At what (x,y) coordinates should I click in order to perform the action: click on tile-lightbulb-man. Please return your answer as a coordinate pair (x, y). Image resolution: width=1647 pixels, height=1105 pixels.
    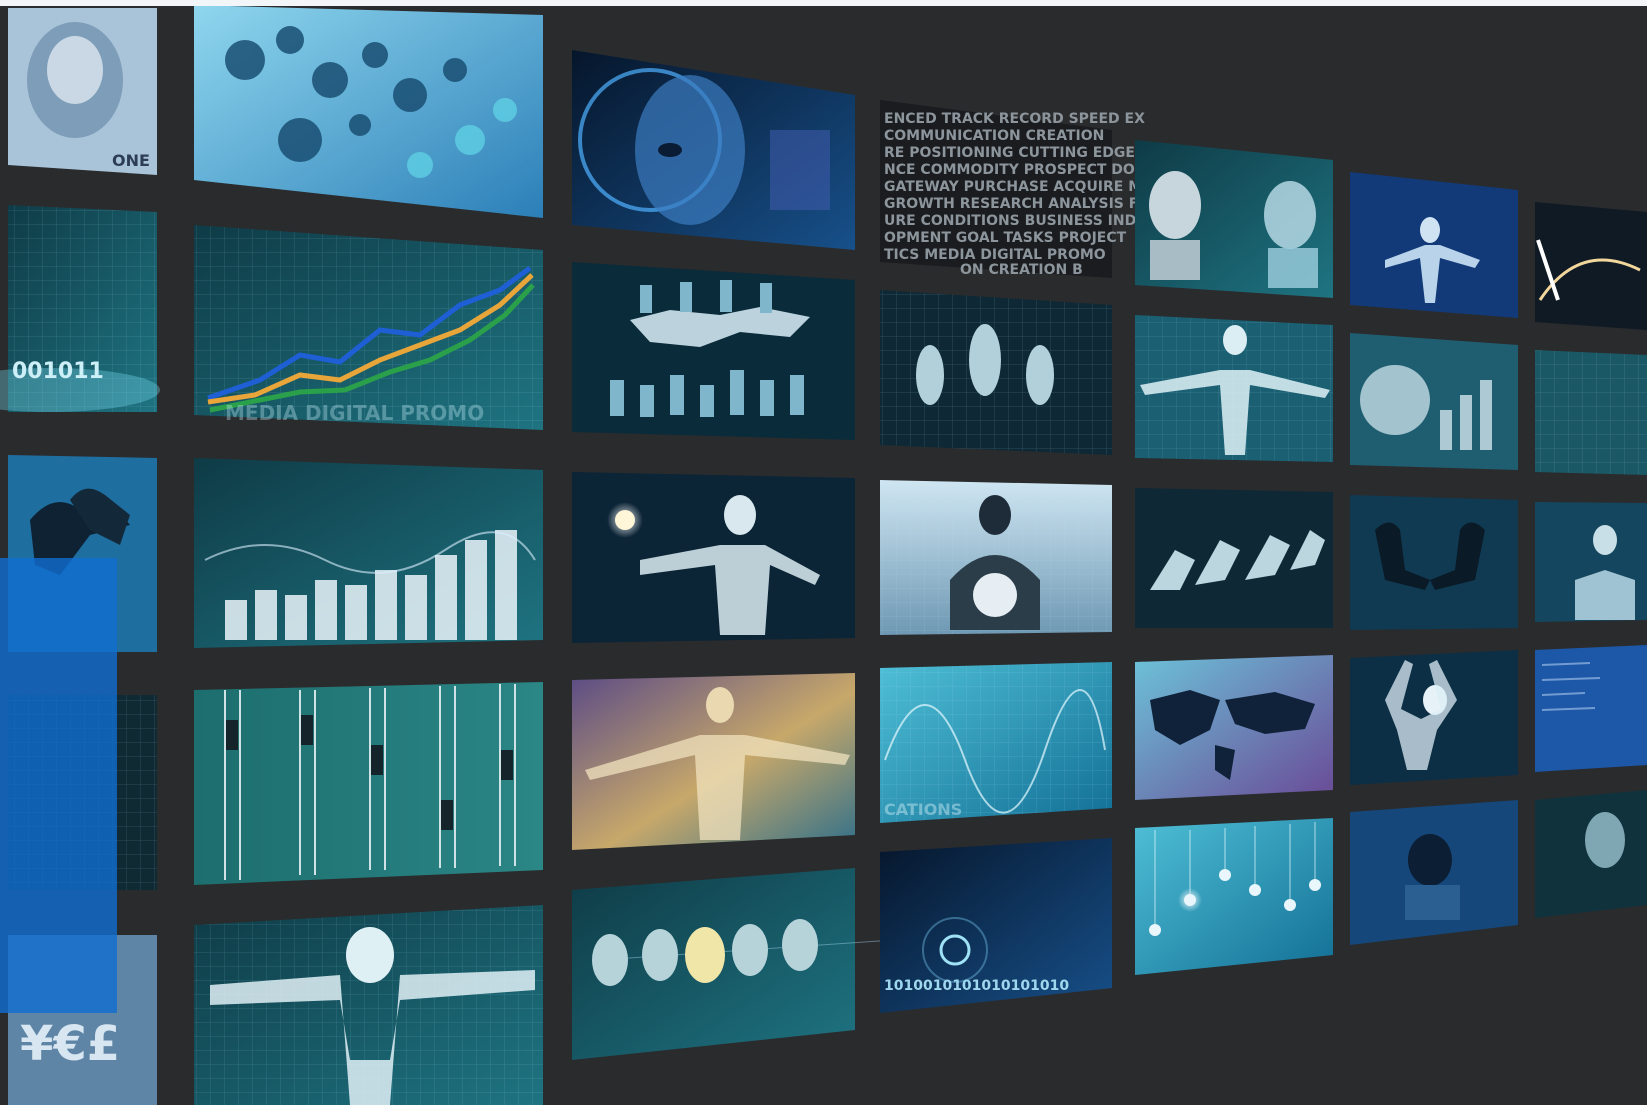
    Looking at the image, I should click on (713, 557).